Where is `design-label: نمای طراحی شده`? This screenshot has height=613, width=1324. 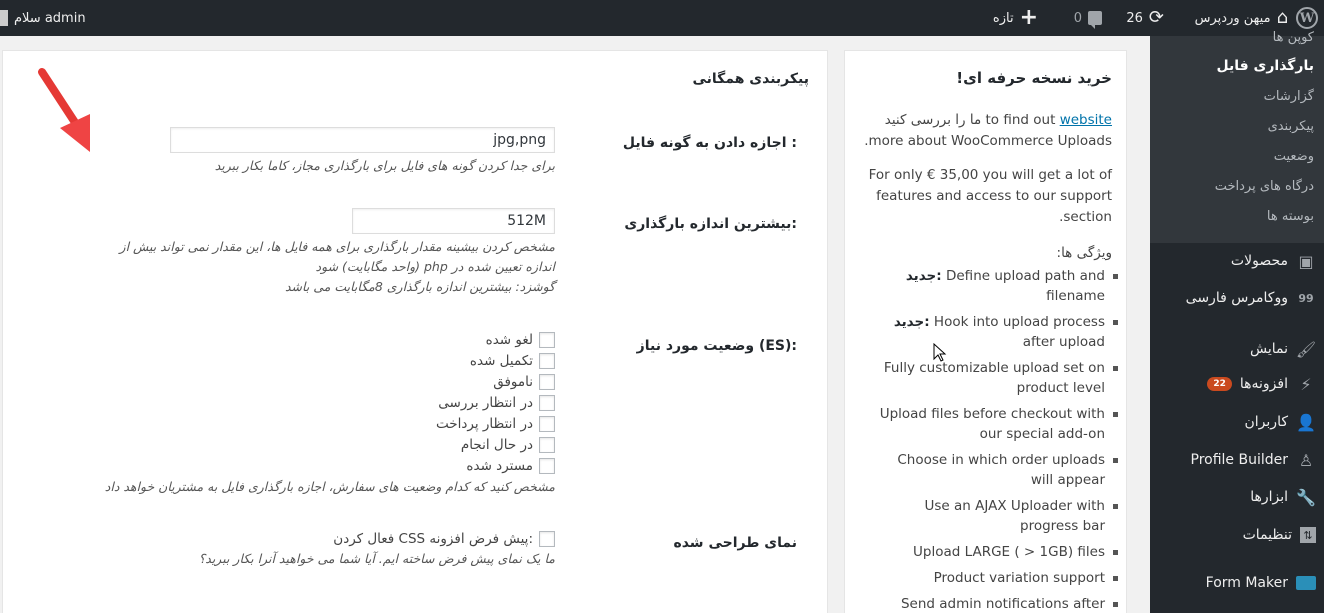
design-label: نمای طراحی شده is located at coordinates (735, 543).